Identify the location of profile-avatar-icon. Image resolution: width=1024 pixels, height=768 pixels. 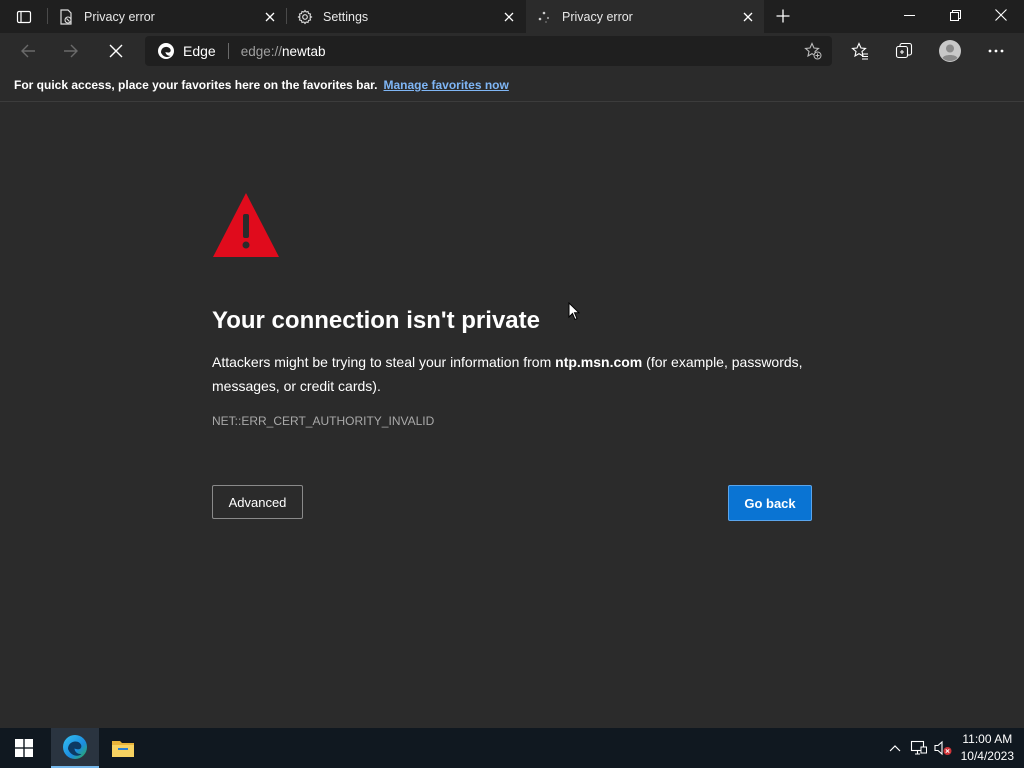
(950, 51).